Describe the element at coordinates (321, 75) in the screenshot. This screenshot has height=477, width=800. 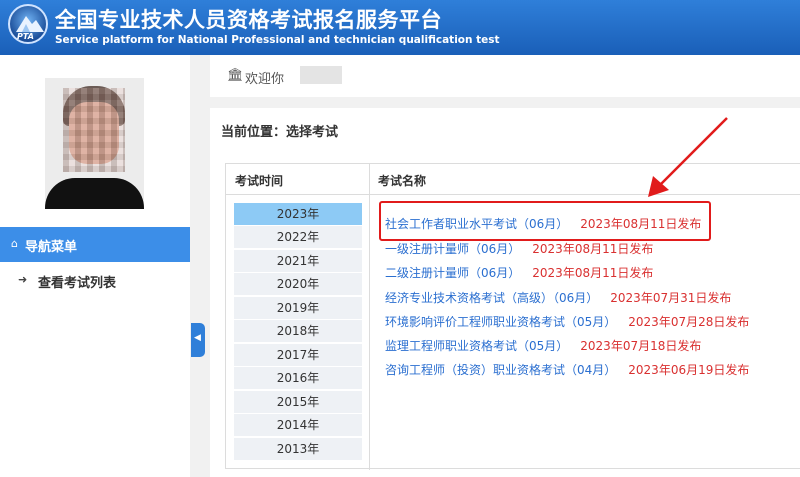
I see `username-redacted` at that location.